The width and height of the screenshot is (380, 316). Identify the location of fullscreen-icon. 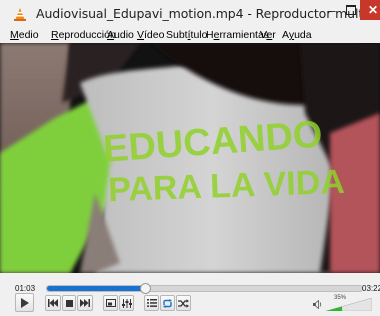
(110, 303).